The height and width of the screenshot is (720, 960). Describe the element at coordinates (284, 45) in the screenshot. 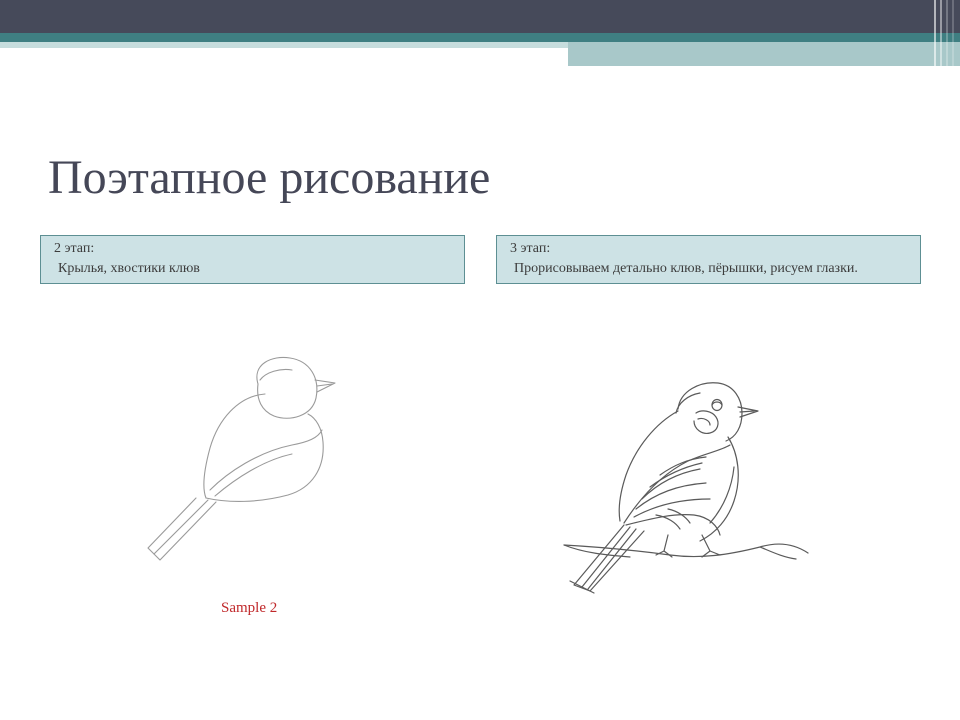

I see `header-light-stripe` at that location.